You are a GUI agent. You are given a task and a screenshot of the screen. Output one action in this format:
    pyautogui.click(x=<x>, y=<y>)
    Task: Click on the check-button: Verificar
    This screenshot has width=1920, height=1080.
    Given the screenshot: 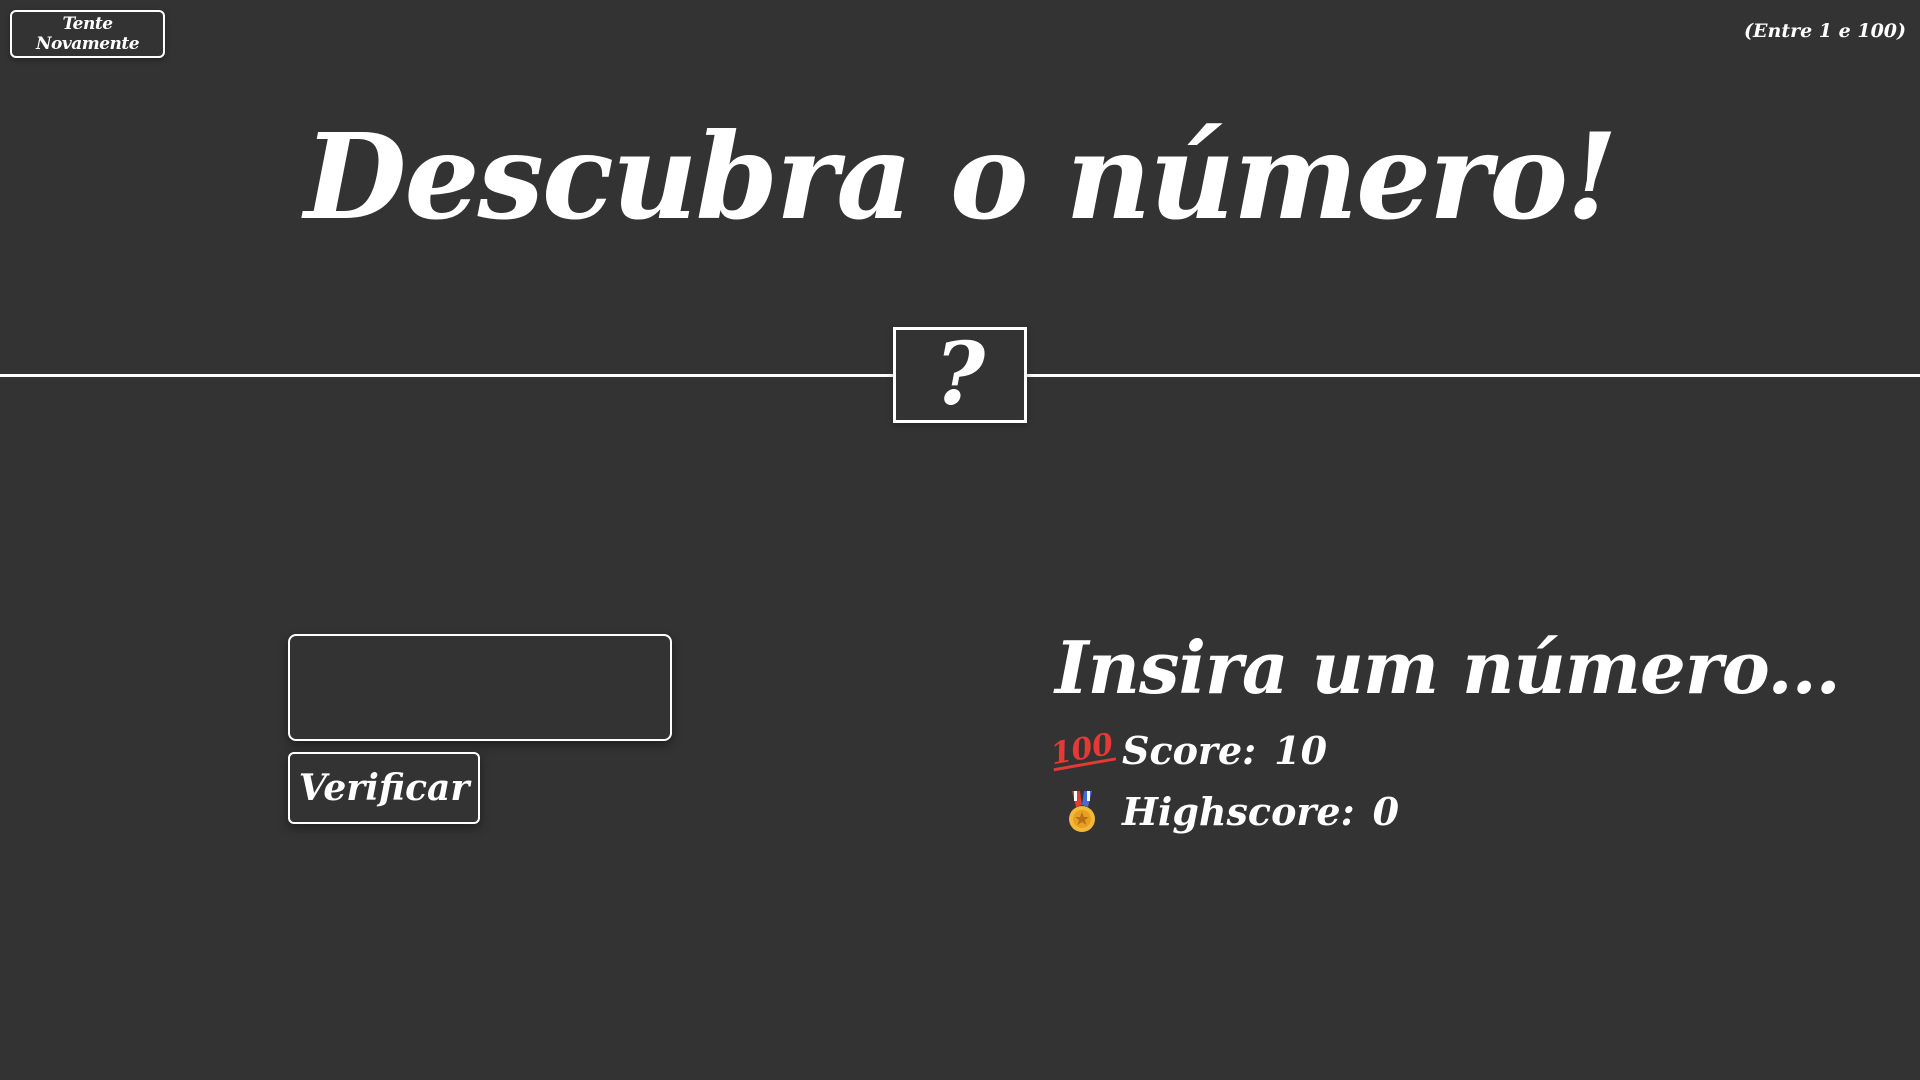 What is the action you would take?
    pyautogui.click(x=384, y=788)
    